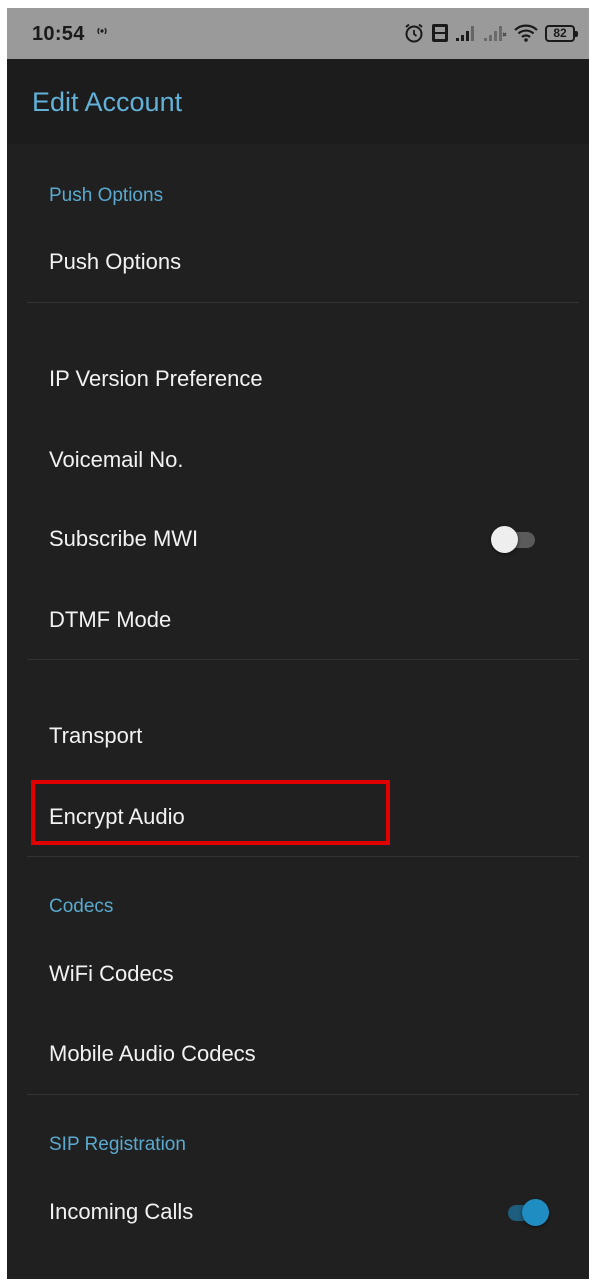 This screenshot has height=1279, width=589. What do you see at coordinates (58, 34) in the screenshot?
I see `status-time: 10:54` at bounding box center [58, 34].